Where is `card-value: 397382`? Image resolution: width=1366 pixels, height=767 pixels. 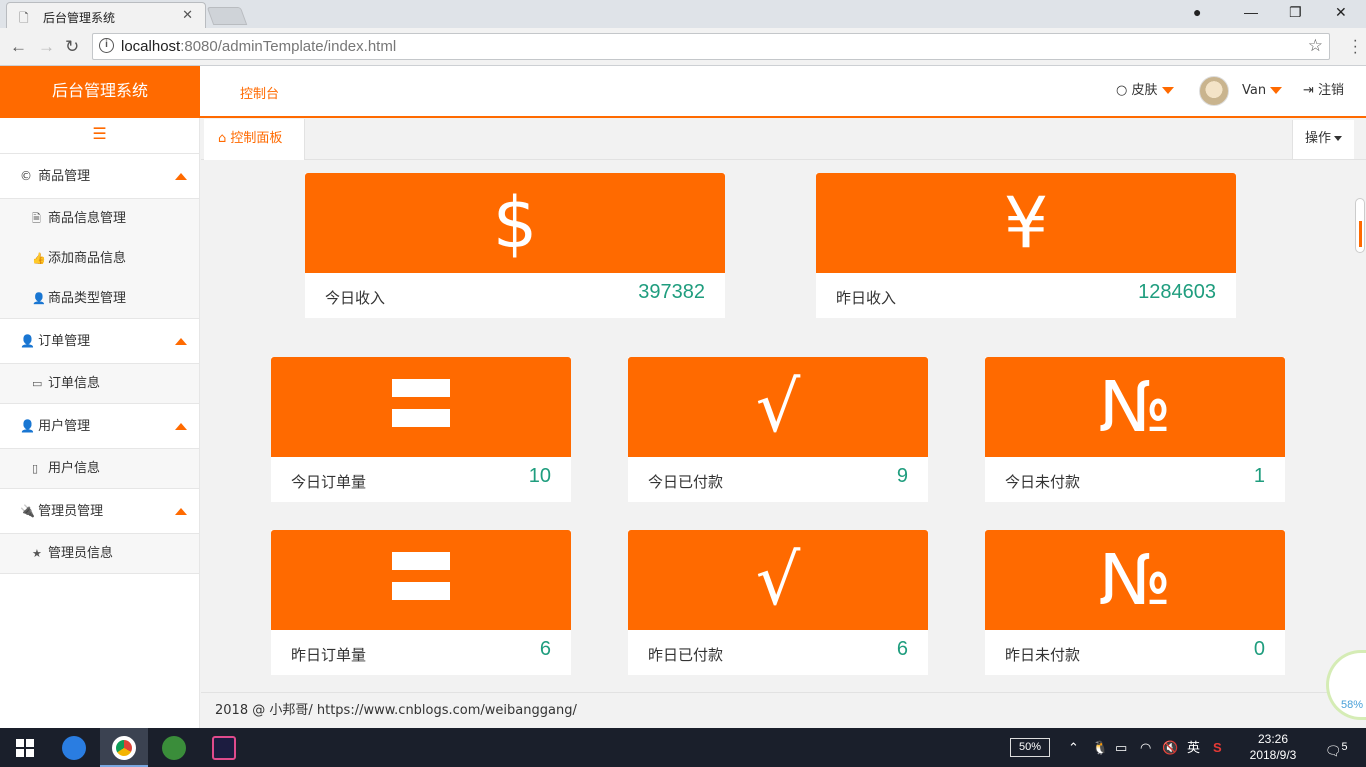
card-value: 397382 is located at coordinates (671, 292).